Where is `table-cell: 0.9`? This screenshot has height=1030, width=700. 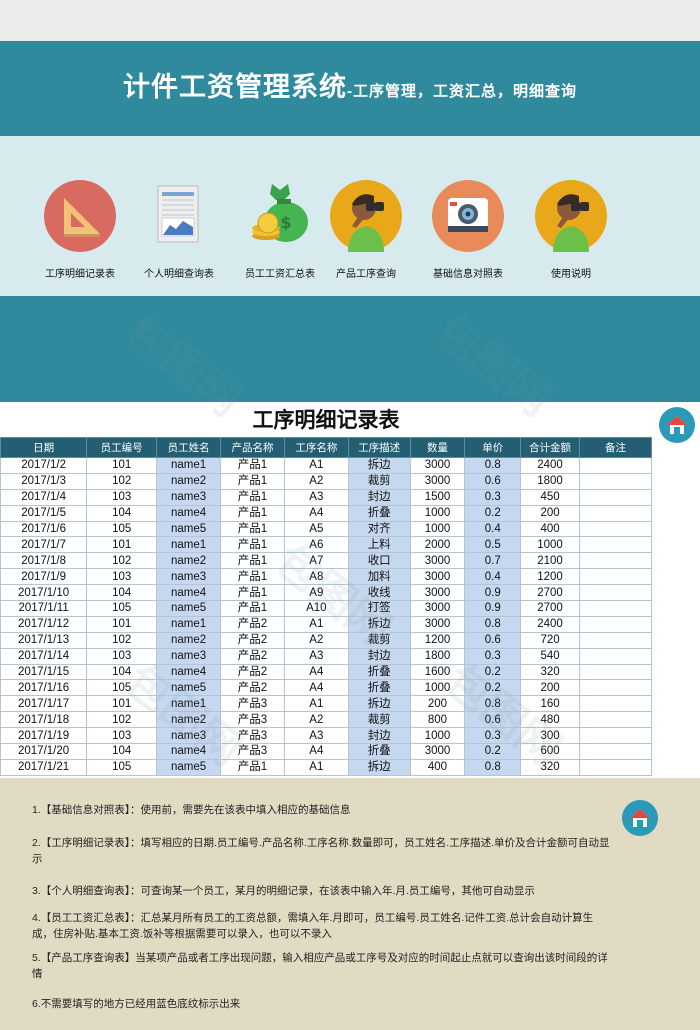
table-cell: 0.9 is located at coordinates (493, 608).